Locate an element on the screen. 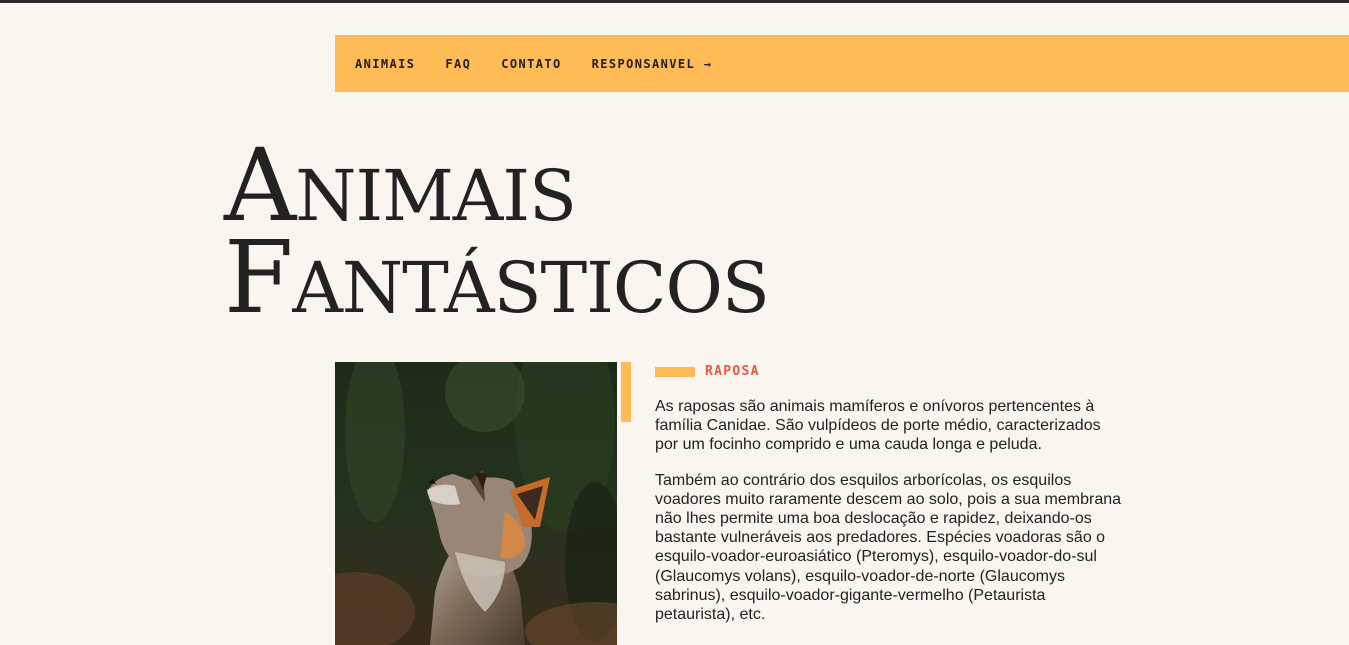  nav-link-faq: FAQ is located at coordinates (458, 64).